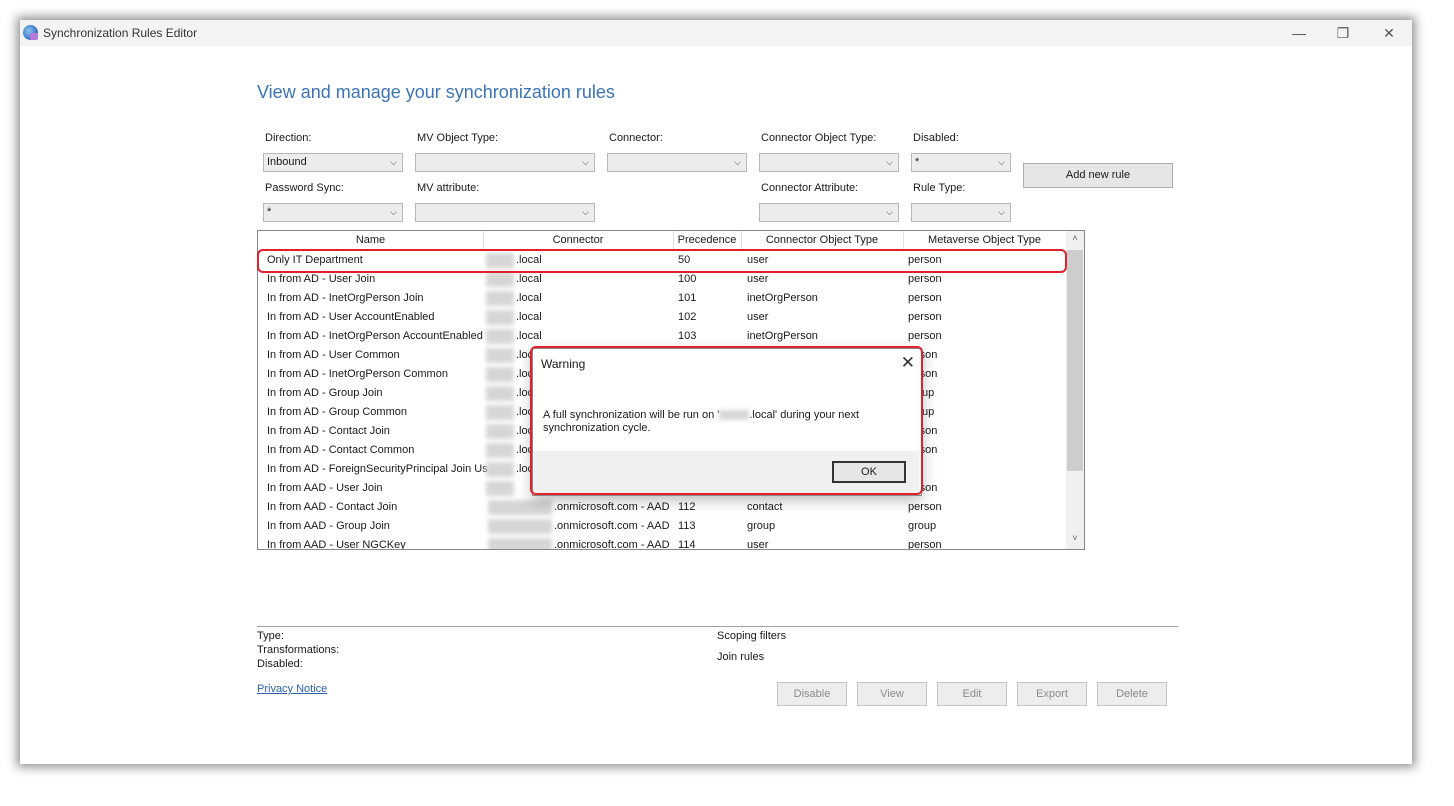  I want to click on mv-object-type-dropdown: ⌵, so click(505, 162).